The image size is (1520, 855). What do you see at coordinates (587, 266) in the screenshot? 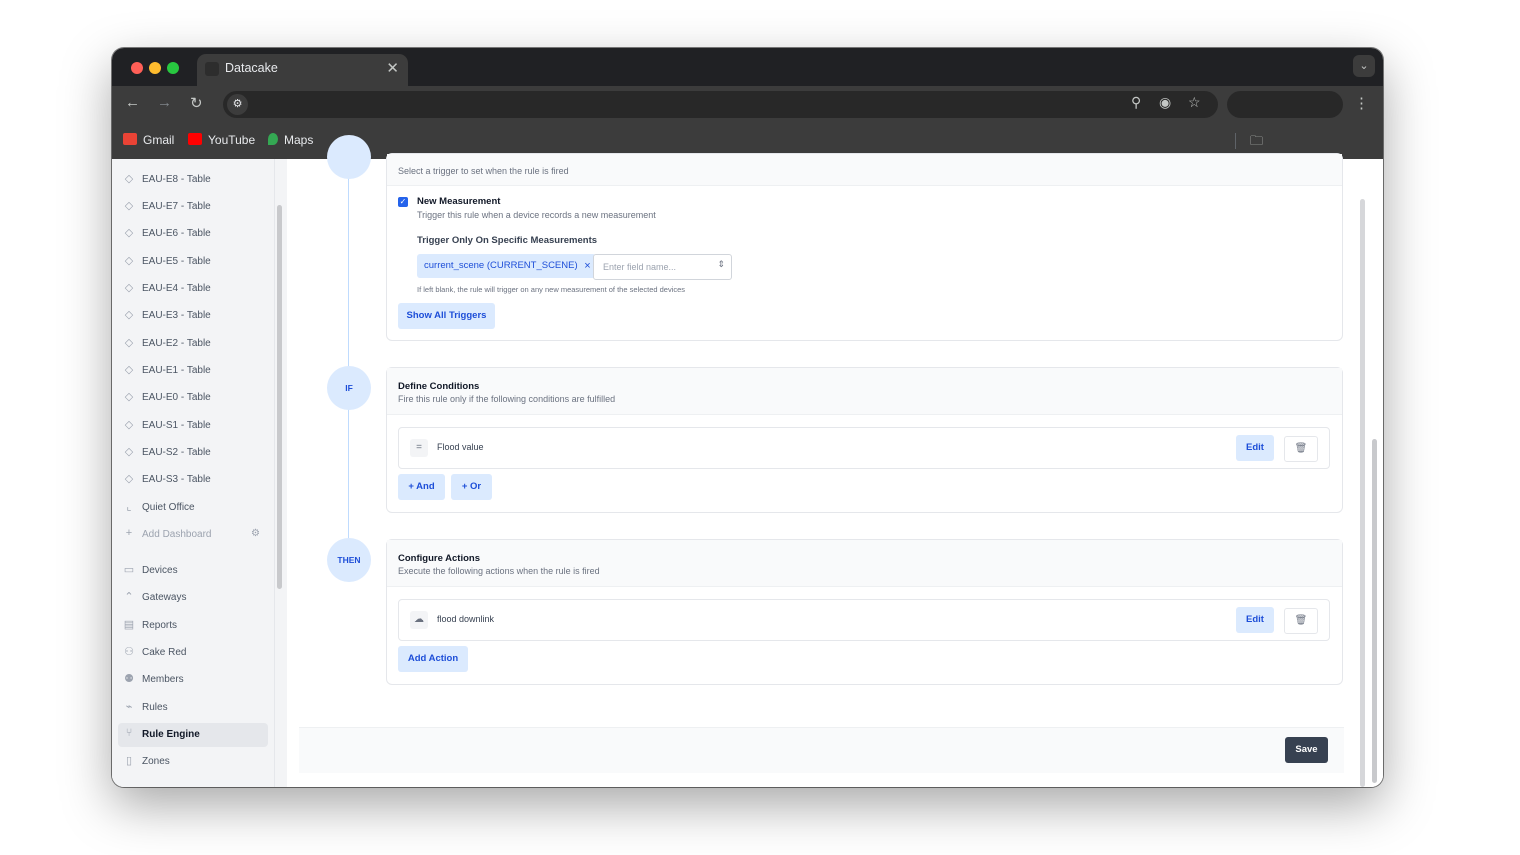
I see `chip-remove-icon: ×` at bounding box center [587, 266].